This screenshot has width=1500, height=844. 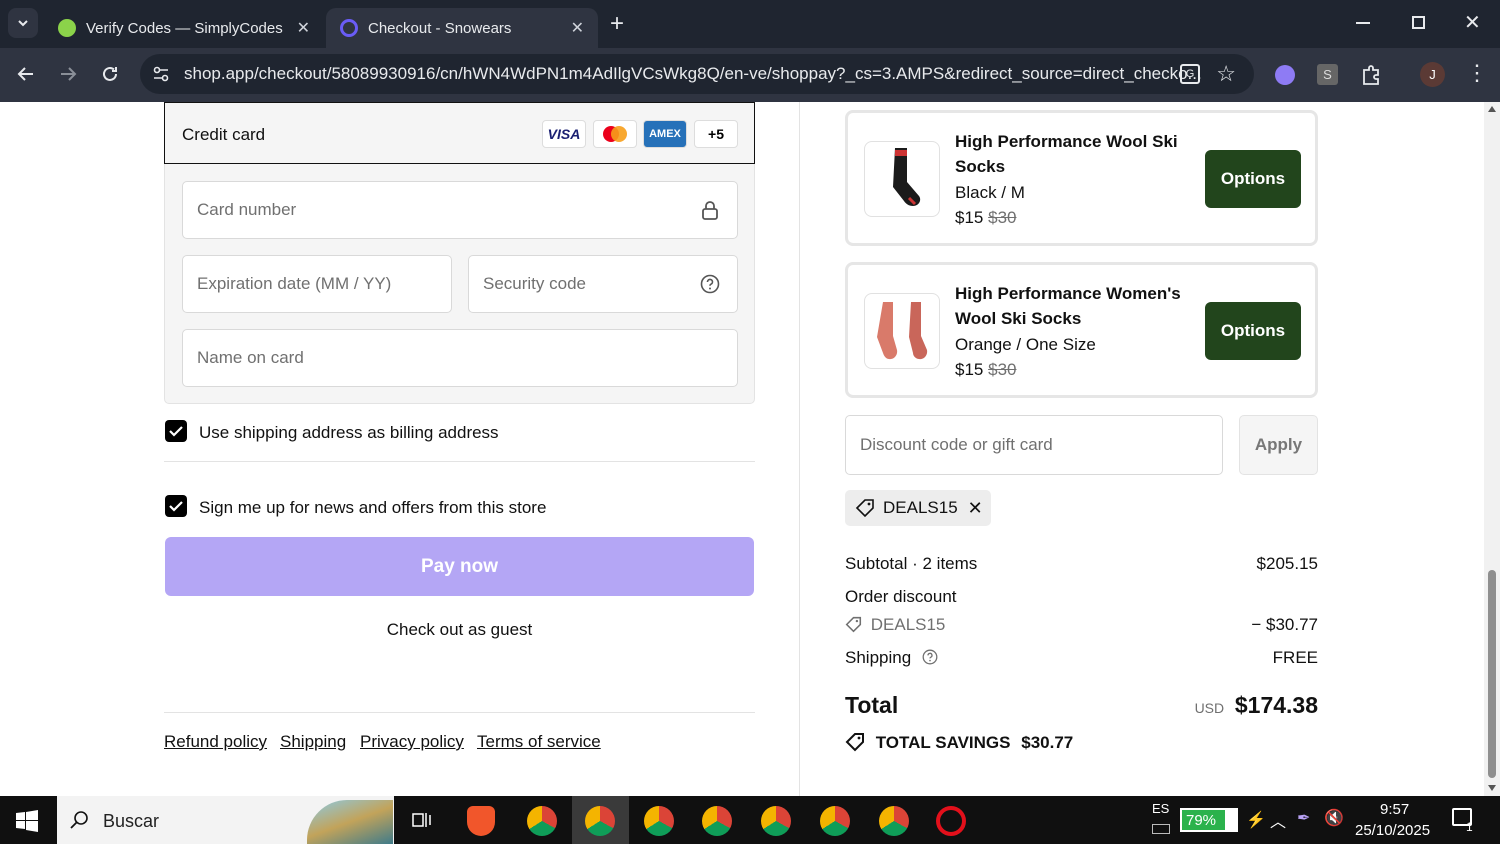 I want to click on lock-icon, so click(x=710, y=210).